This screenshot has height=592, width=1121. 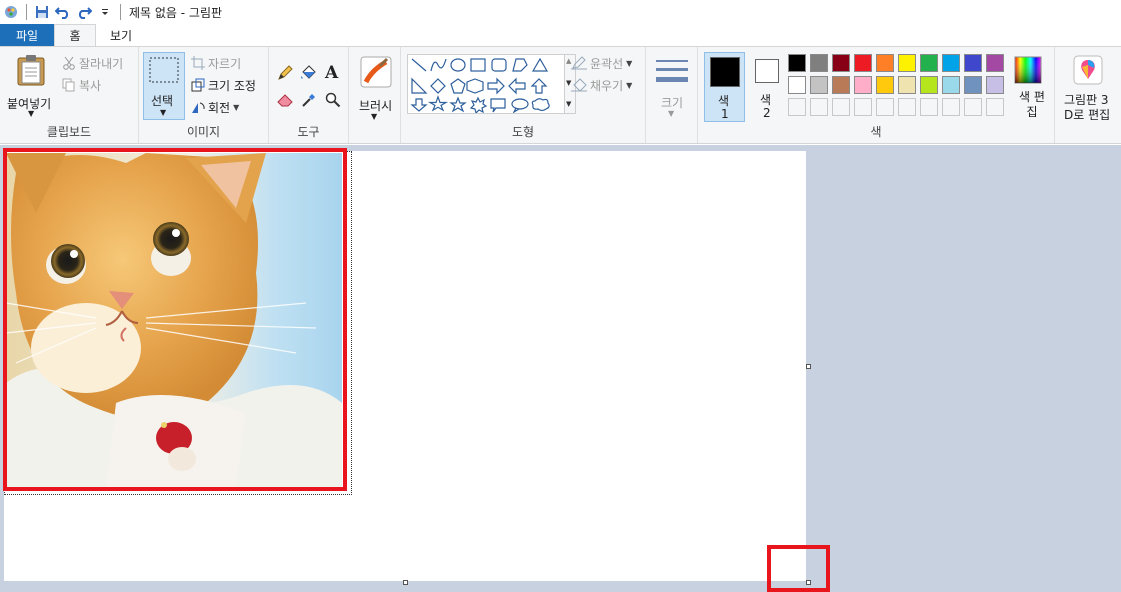 I want to click on shapes-group: ▲ ▼ ▼ 윤곽선 ▼ 채우기 ▼ 도형, so click(x=523, y=95).